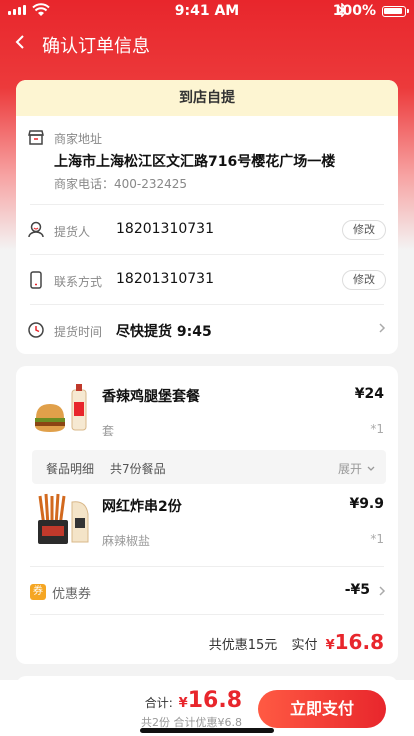 This screenshot has width=414, height=736. I want to click on page-title: 确认订单信息, so click(96, 46).